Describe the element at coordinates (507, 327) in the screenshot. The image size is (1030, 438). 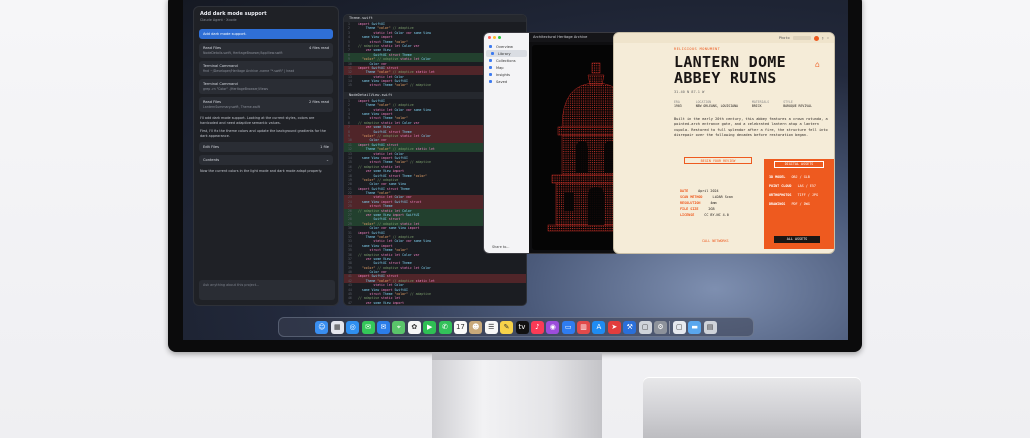
I see `dock-notes-icon: ✎` at that location.